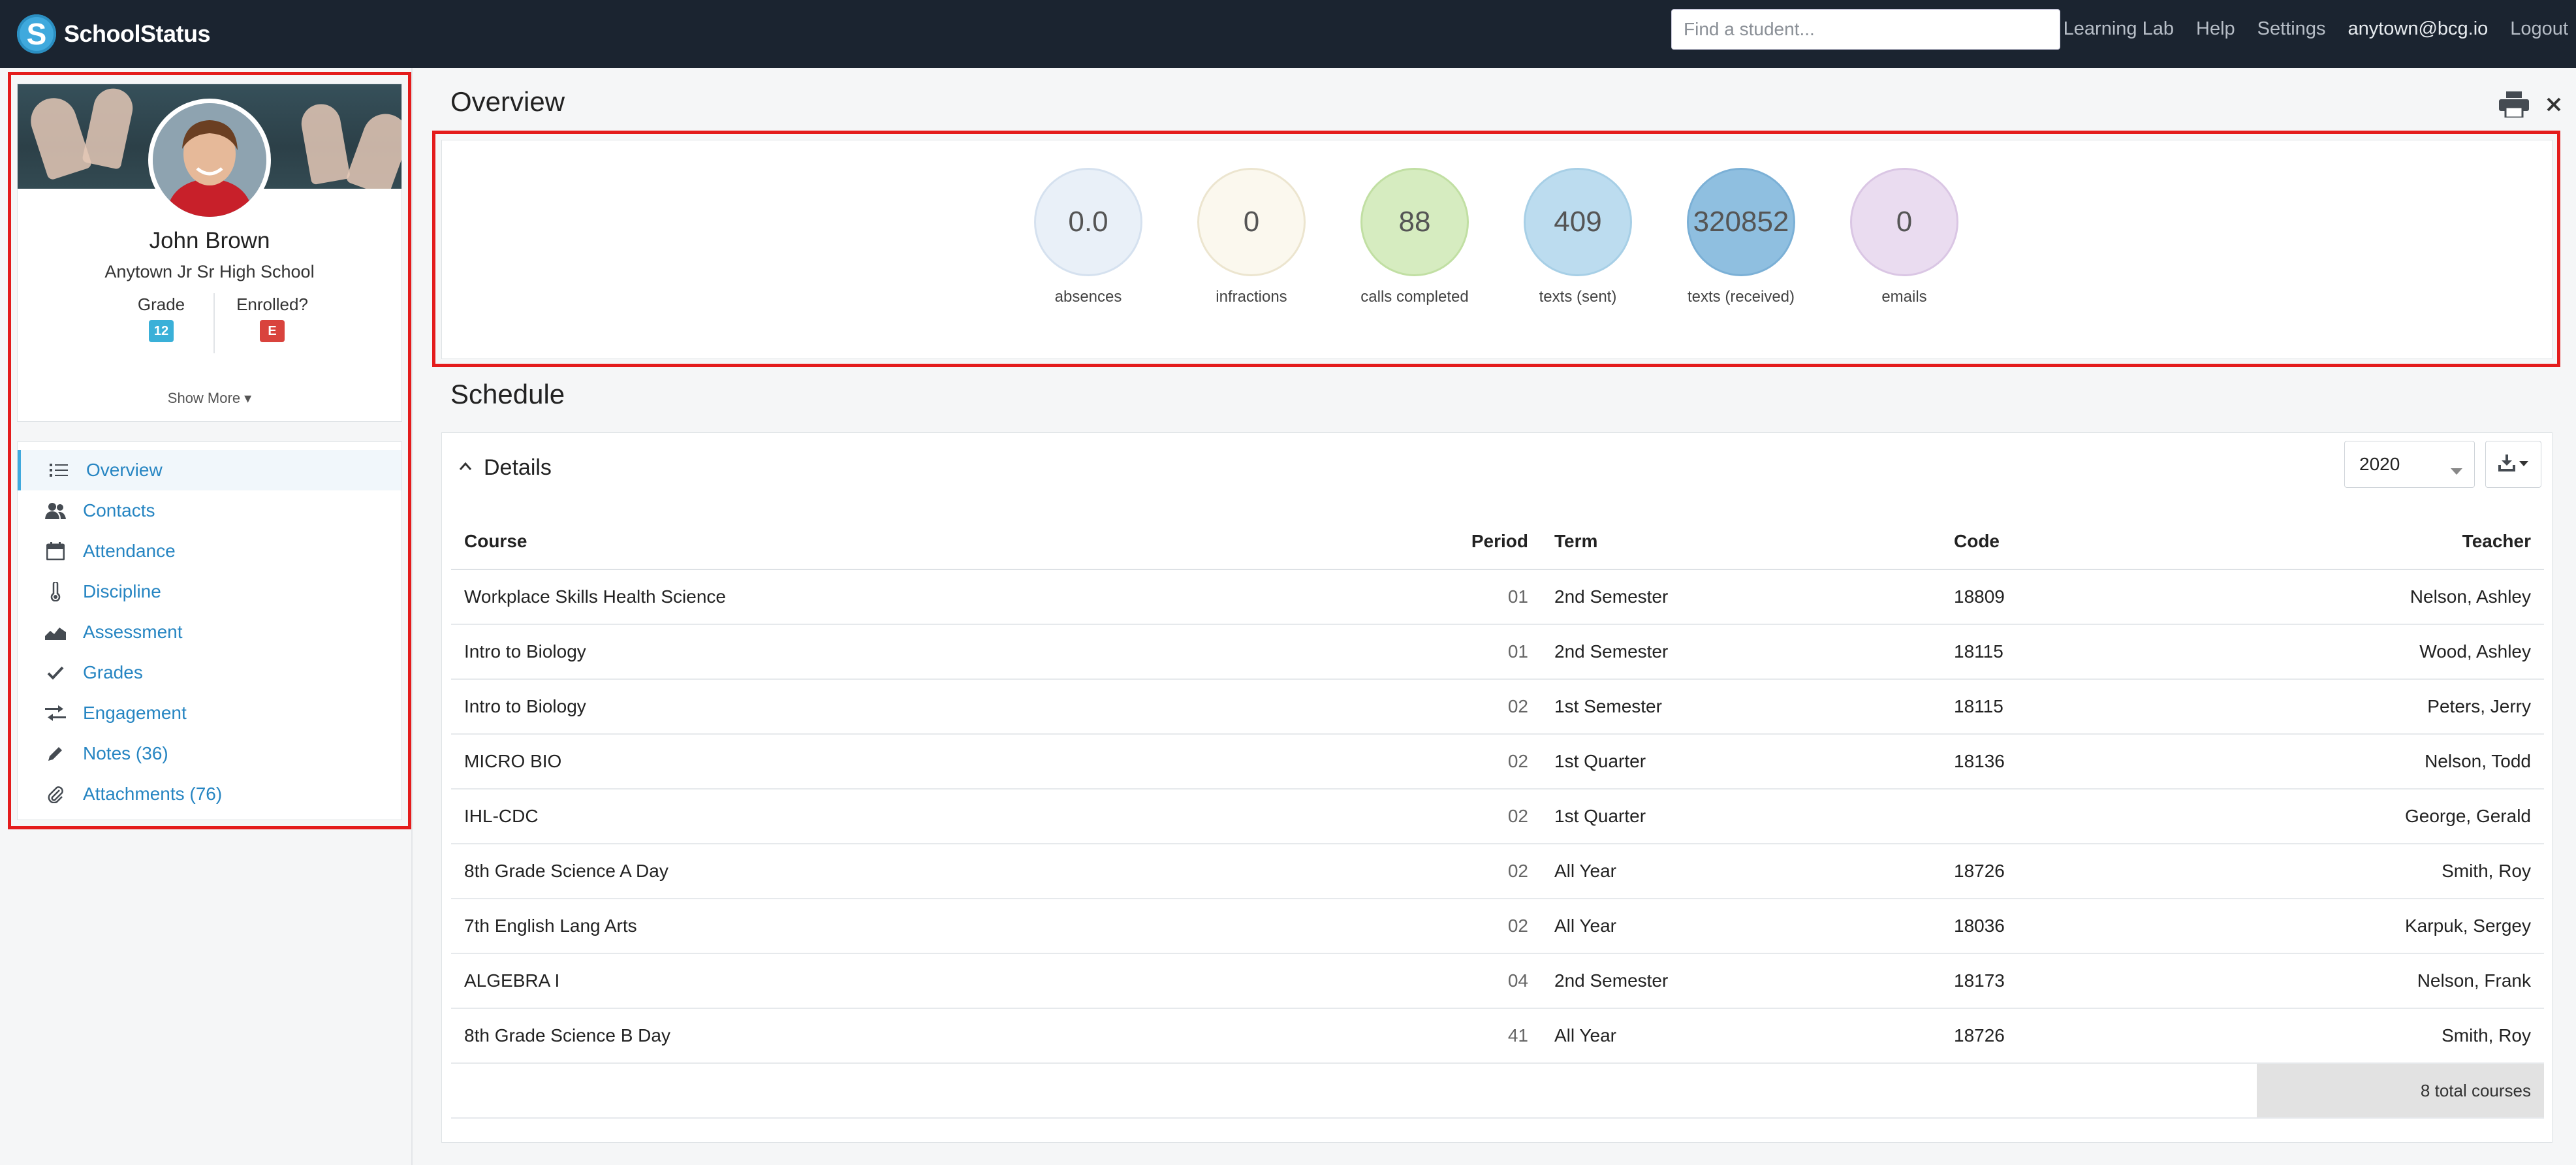 Image resolution: width=2576 pixels, height=1165 pixels. What do you see at coordinates (1415, 297) in the screenshot?
I see `stat-label: calls completed` at bounding box center [1415, 297].